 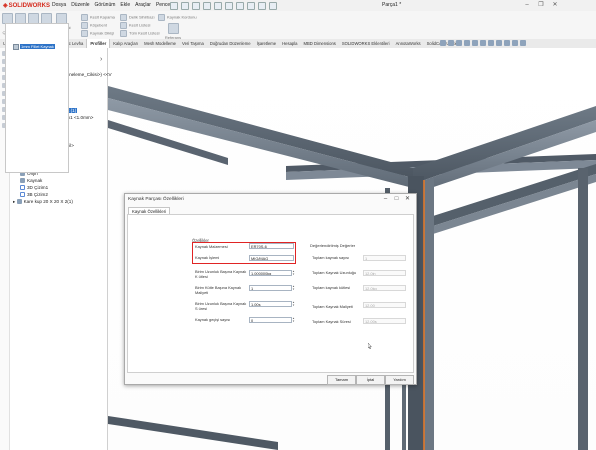 I want to click on options-gear-icon, so click(x=273, y=5).